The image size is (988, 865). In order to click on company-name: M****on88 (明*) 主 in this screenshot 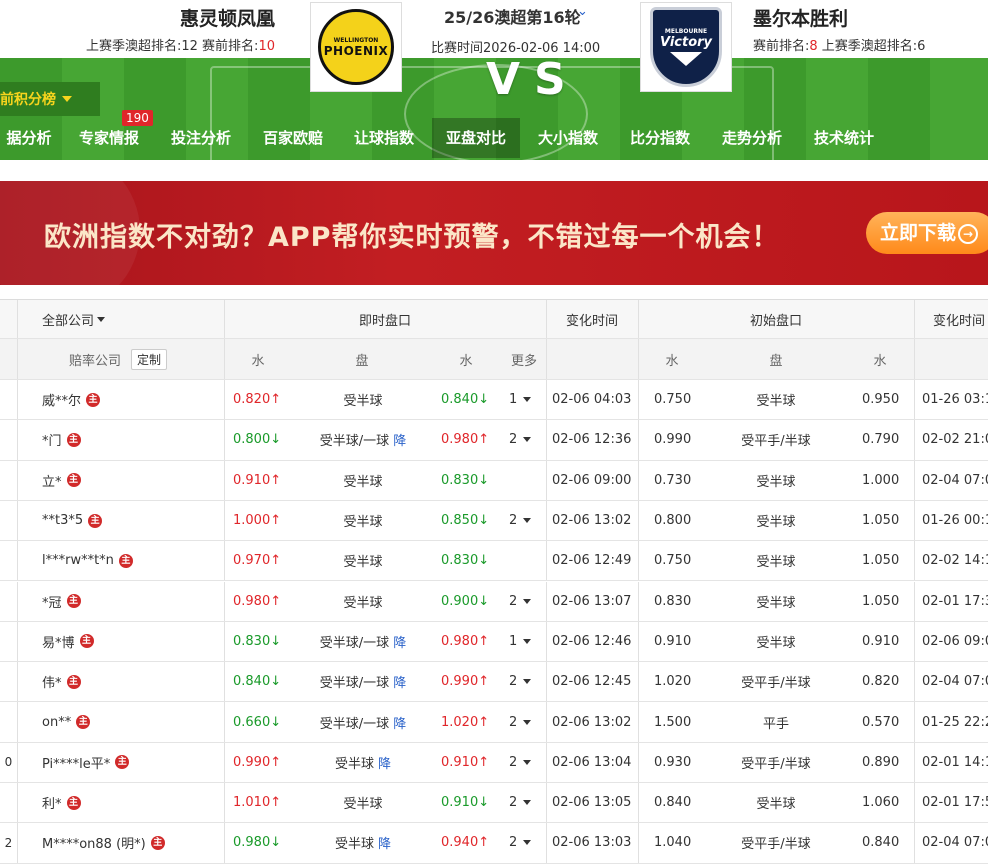, I will do `click(103, 842)`.